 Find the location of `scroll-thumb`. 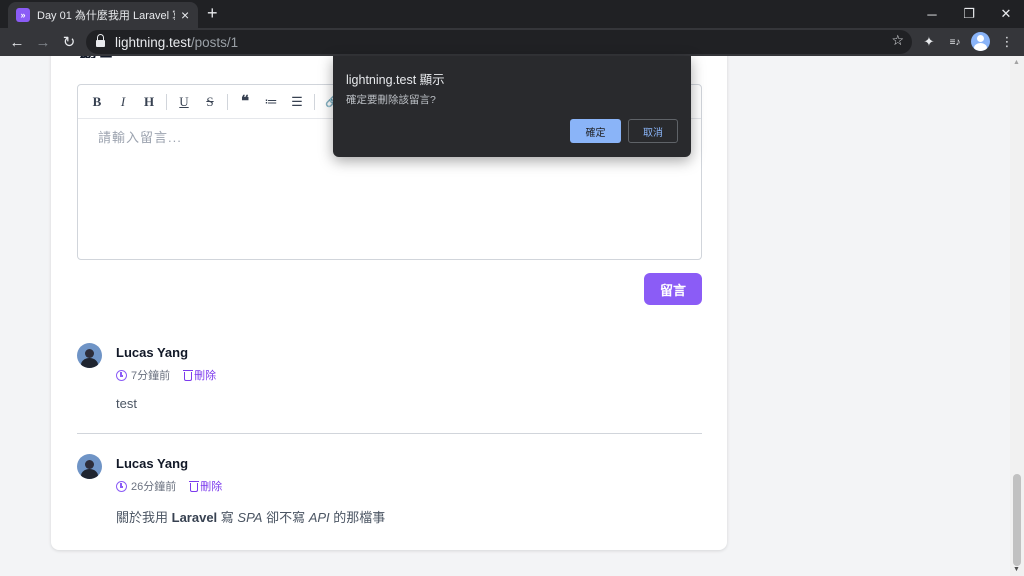

scroll-thumb is located at coordinates (1017, 520).